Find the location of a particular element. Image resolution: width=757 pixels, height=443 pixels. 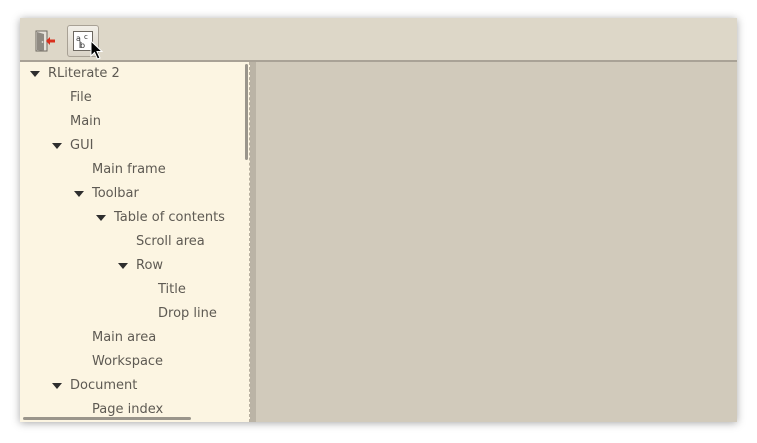

exit-door-icon is located at coordinates (45, 41).